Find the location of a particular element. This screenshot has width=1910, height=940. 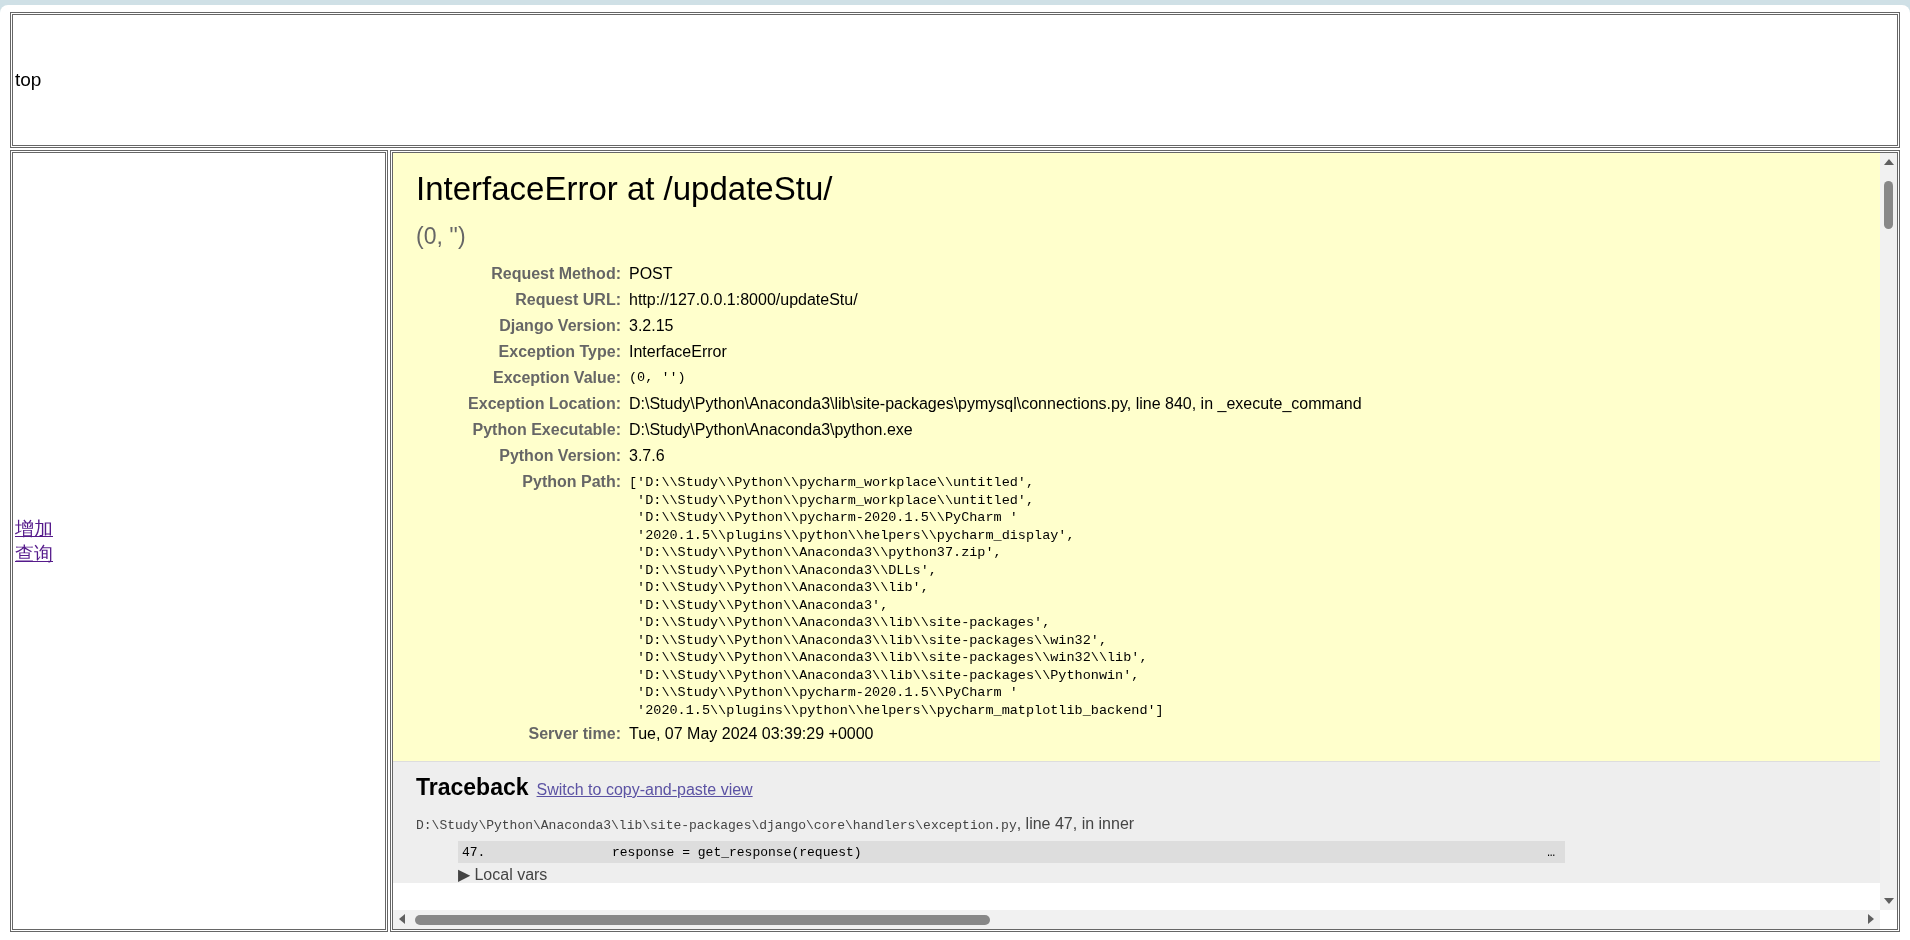

frame-location: , line 47, in inner is located at coordinates (1075, 824).